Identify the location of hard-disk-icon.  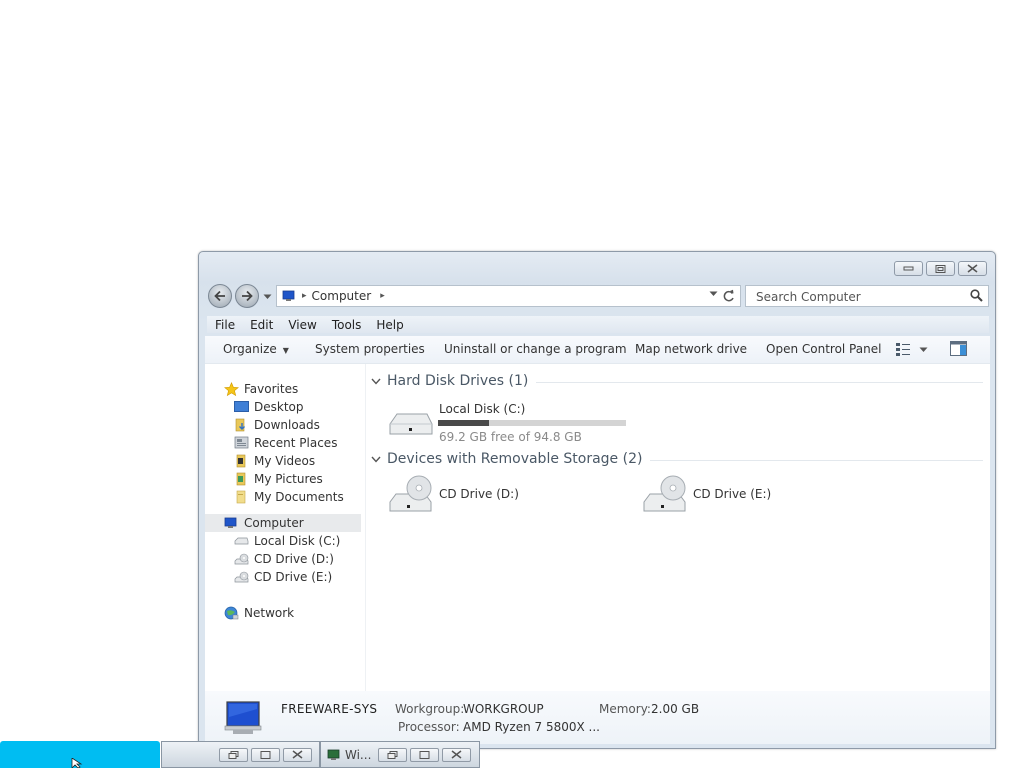
(241, 541).